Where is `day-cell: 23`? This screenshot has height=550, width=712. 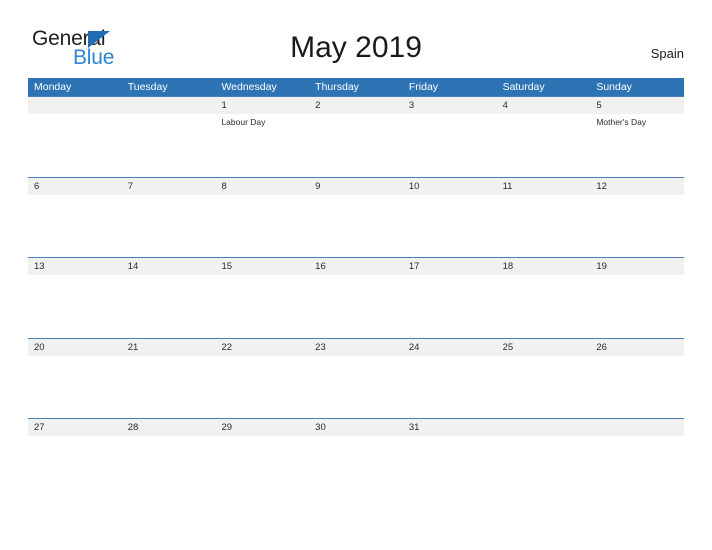 day-cell: 23 is located at coordinates (356, 379).